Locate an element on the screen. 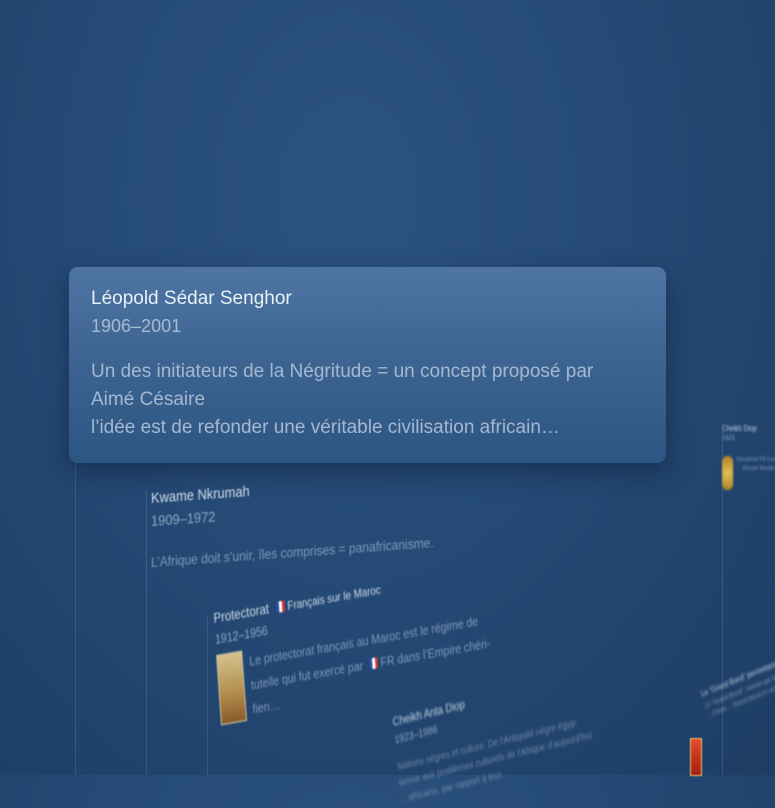 This screenshot has width=775, height=808. right-card-name: Cheikh Diop is located at coordinates (739, 428).